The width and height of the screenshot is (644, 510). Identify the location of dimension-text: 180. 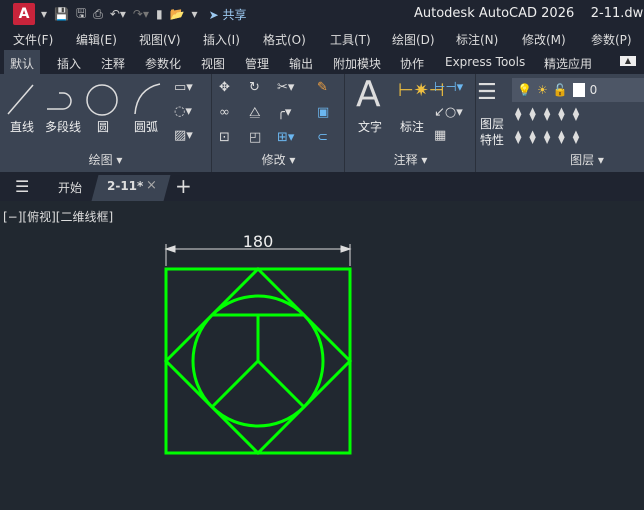
(258, 241).